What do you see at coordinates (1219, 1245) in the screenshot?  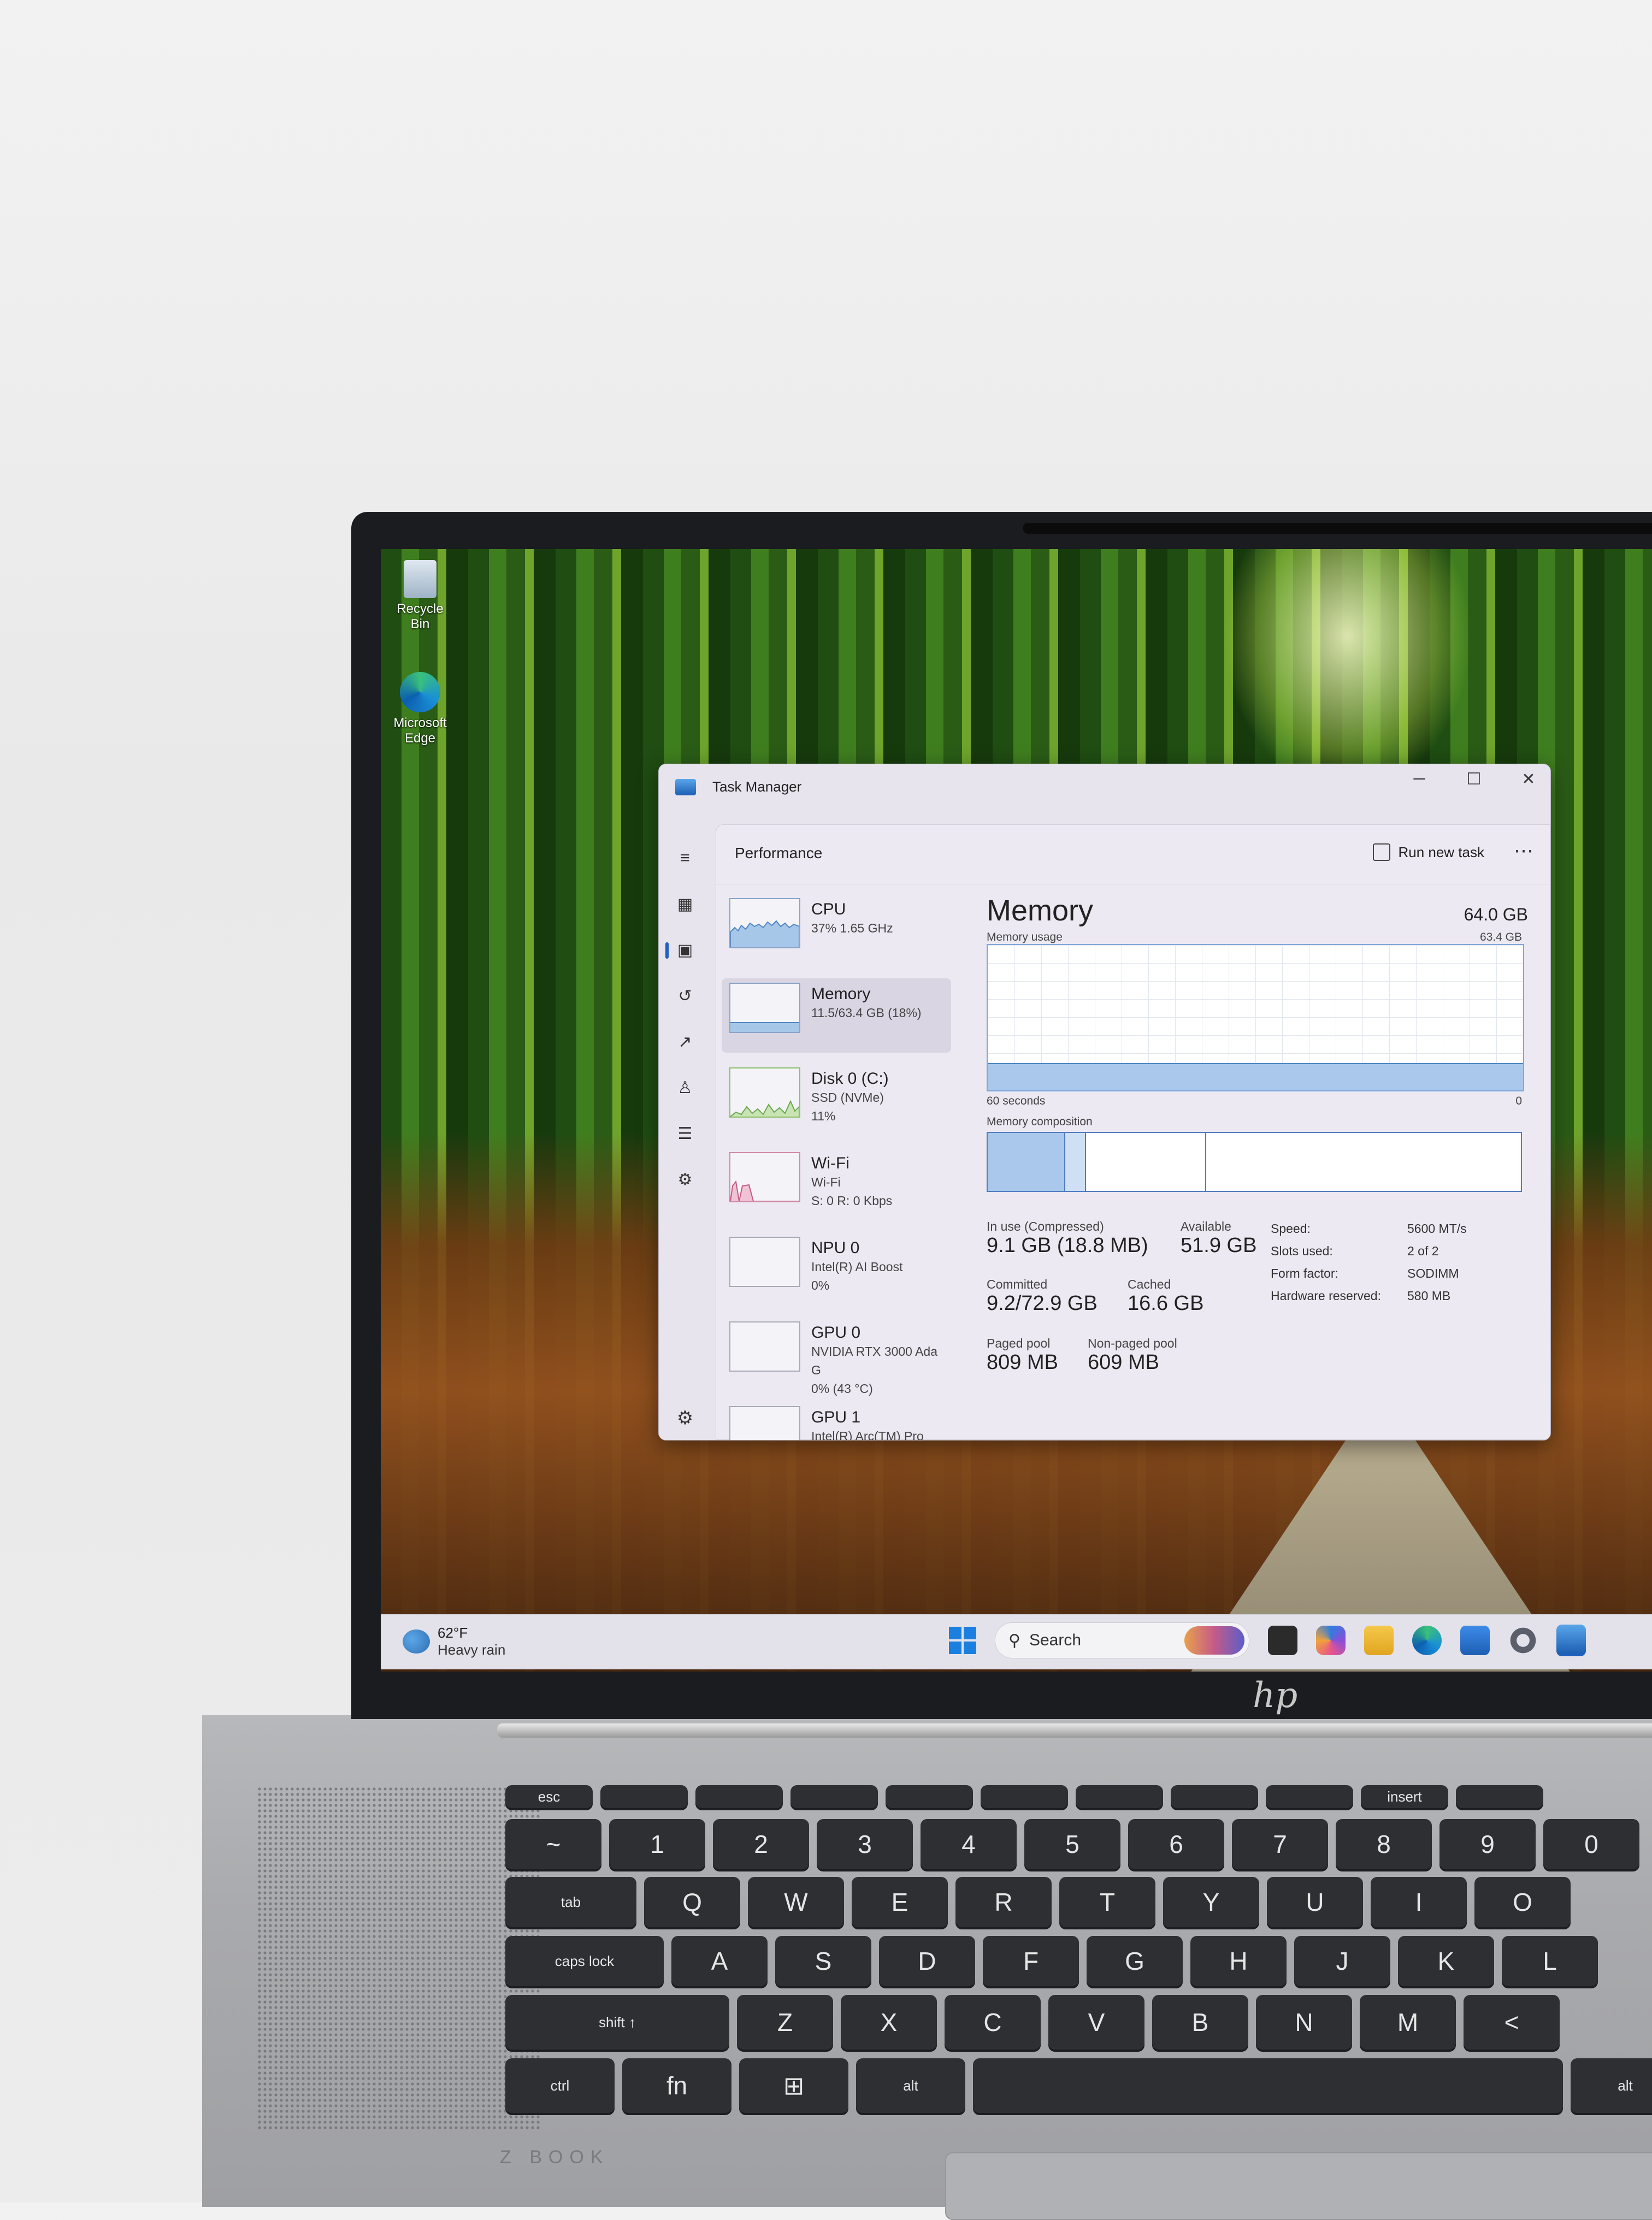 I see `stat-value: 51.9 GB` at bounding box center [1219, 1245].